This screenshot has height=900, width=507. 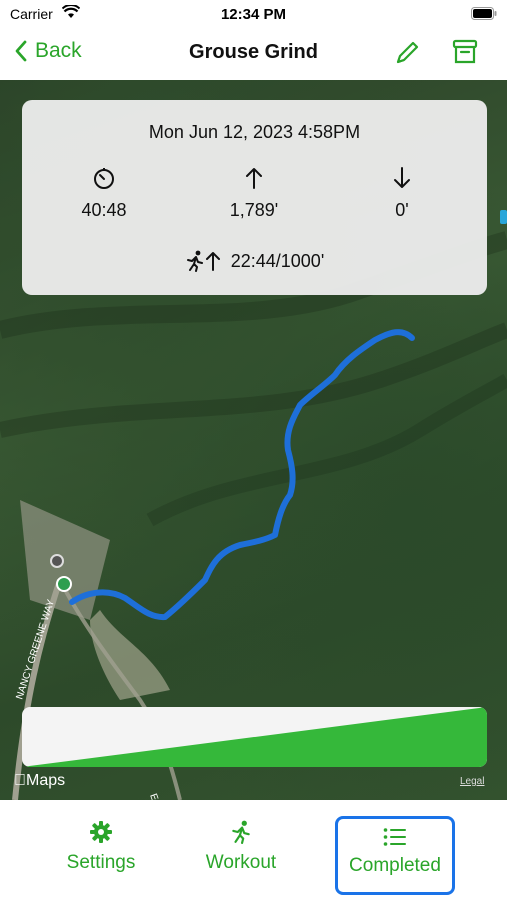 What do you see at coordinates (154, 796) in the screenshot?
I see `road-label-2: EA` at bounding box center [154, 796].